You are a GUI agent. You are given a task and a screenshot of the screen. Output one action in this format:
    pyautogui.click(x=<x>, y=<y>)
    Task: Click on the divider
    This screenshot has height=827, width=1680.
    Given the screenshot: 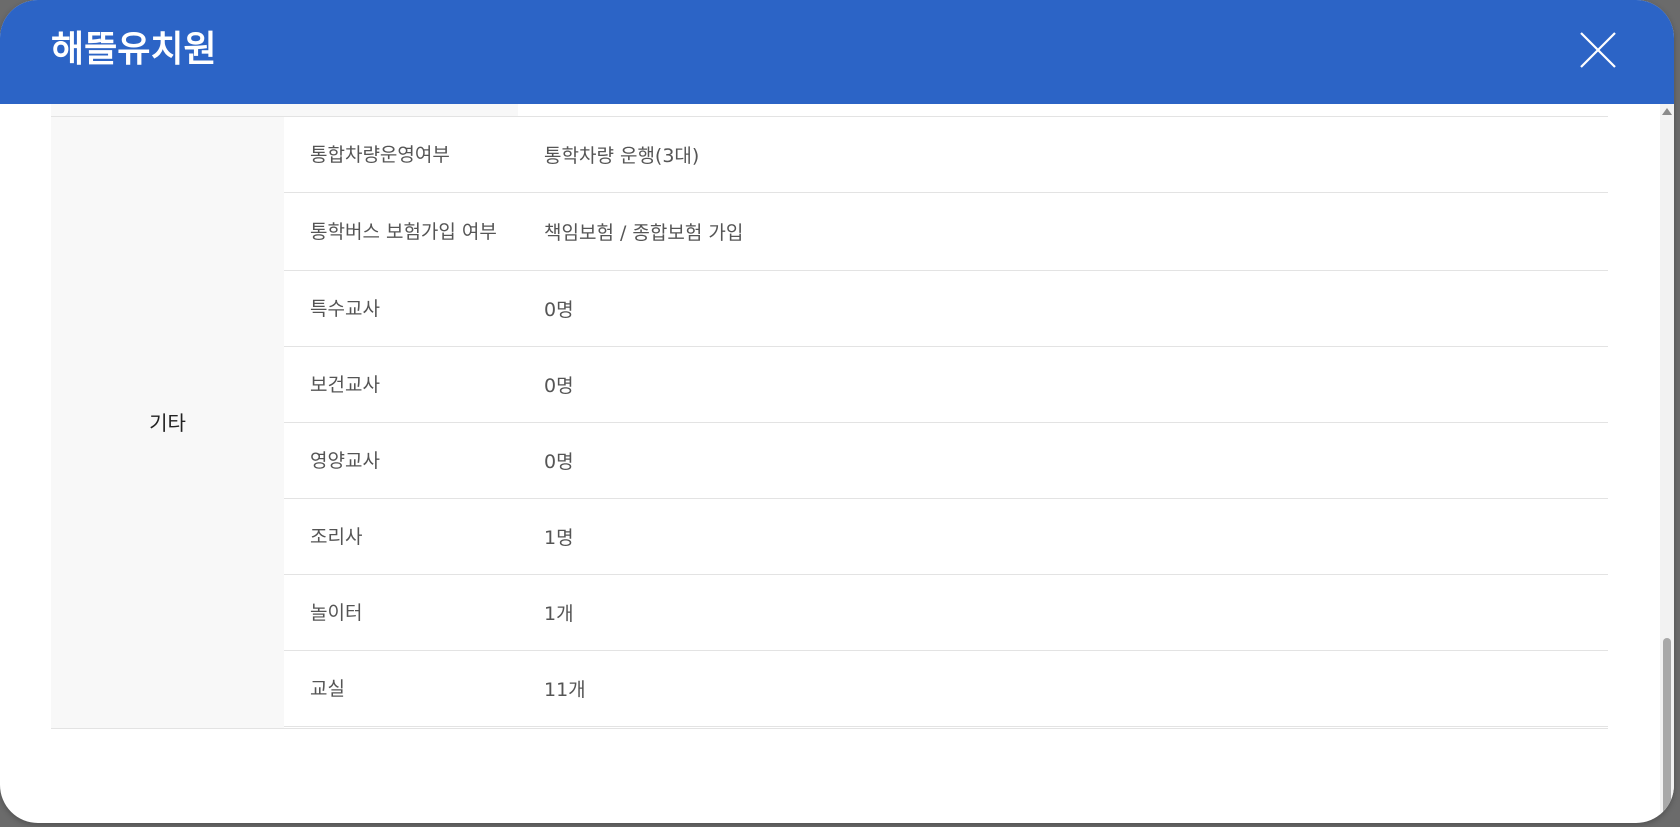 What is the action you would take?
    pyautogui.click(x=829, y=728)
    